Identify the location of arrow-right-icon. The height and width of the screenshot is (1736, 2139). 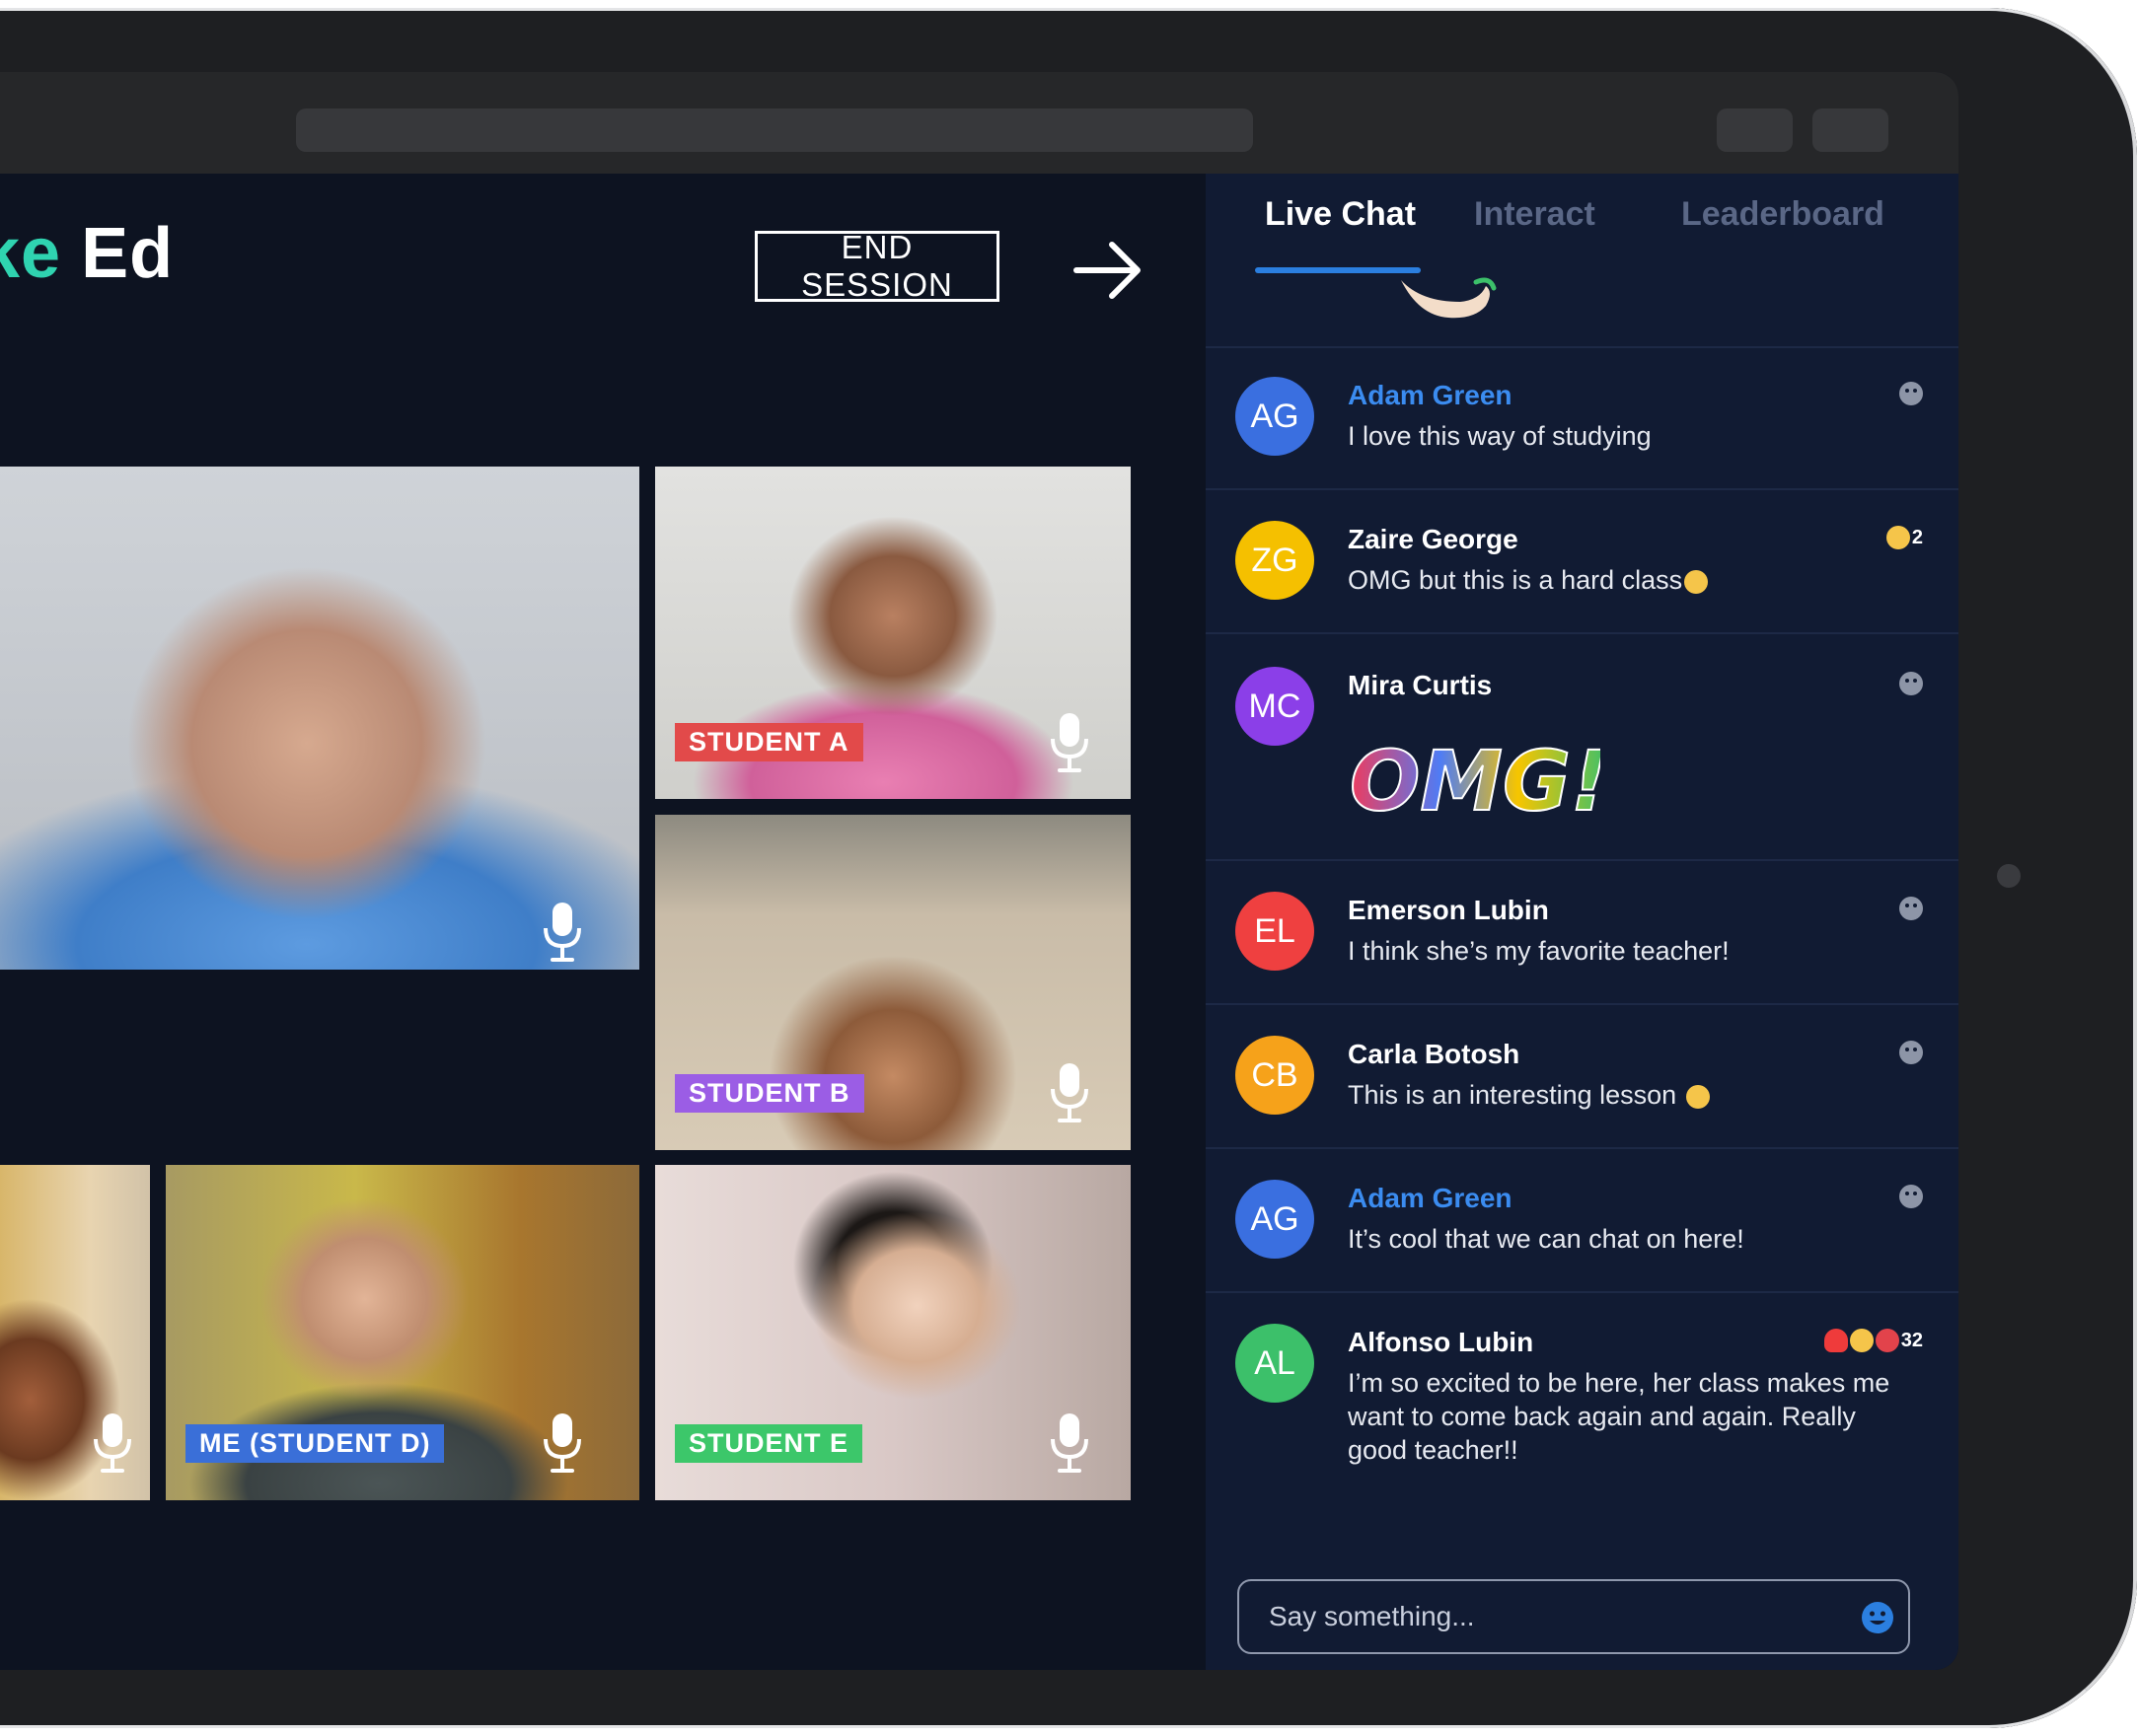
(1109, 270).